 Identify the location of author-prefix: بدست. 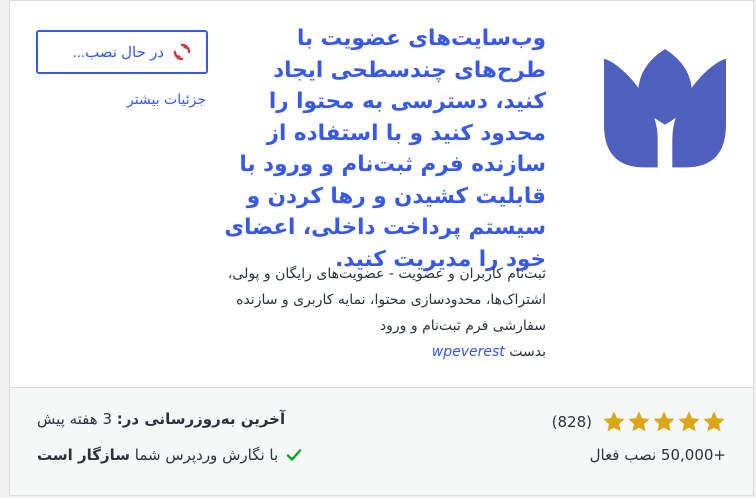
(527, 352).